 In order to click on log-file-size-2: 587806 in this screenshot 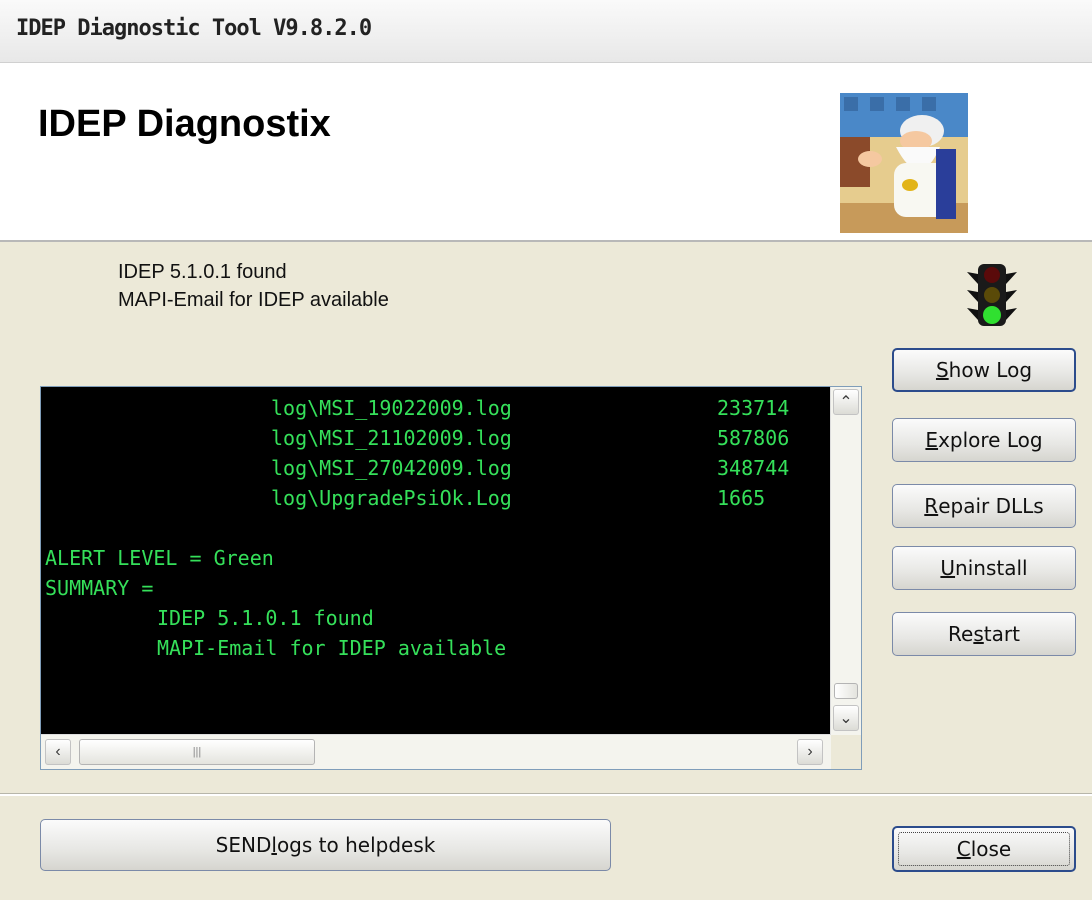, I will do `click(753, 438)`.